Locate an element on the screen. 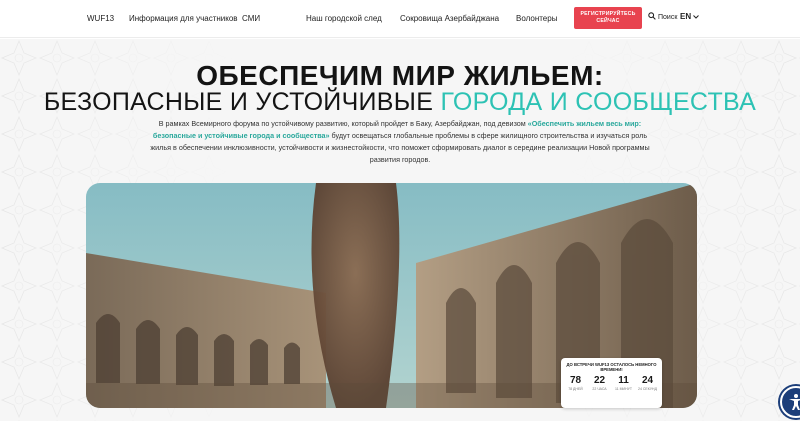 The height and width of the screenshot is (421, 800). nav-link-urban-footprint: Наш городской след is located at coordinates (344, 18).